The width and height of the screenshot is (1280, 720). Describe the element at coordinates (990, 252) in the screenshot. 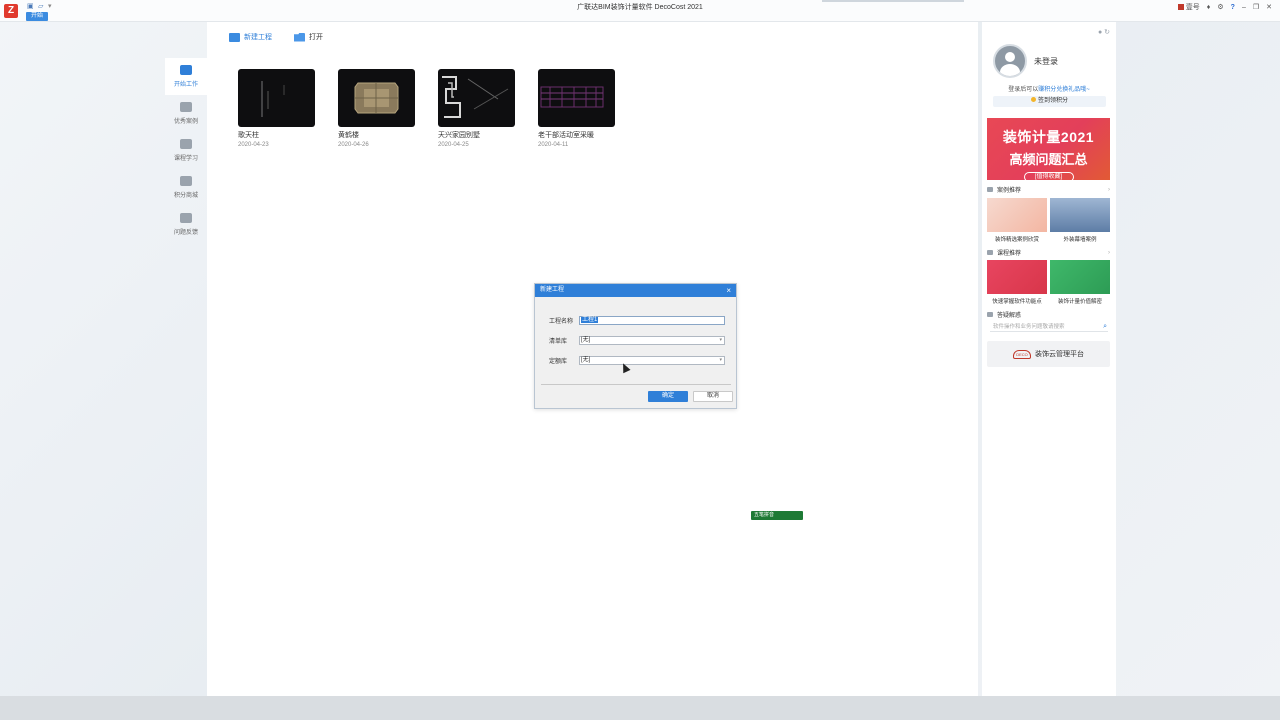

I see `course-icon` at that location.